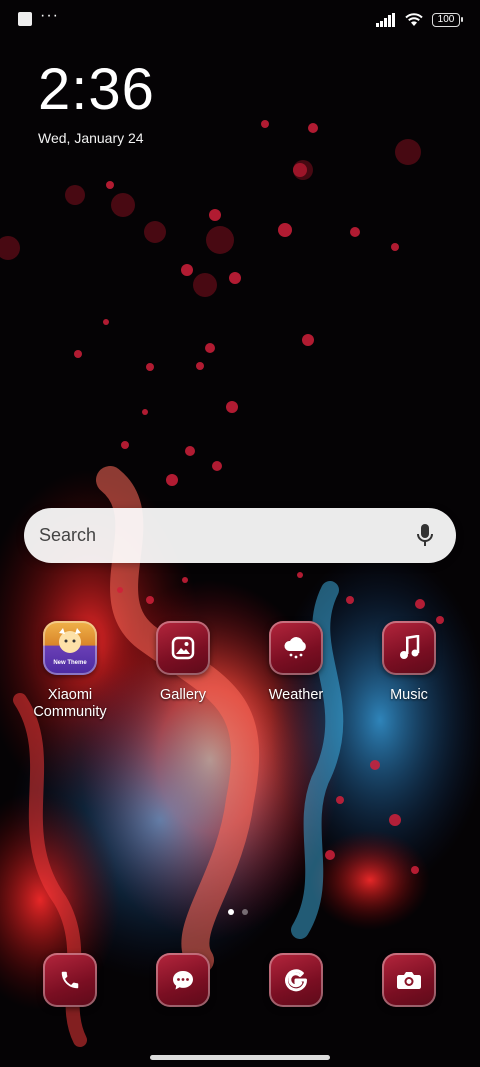 This screenshot has height=1067, width=480. I want to click on google-icon, so click(296, 980).